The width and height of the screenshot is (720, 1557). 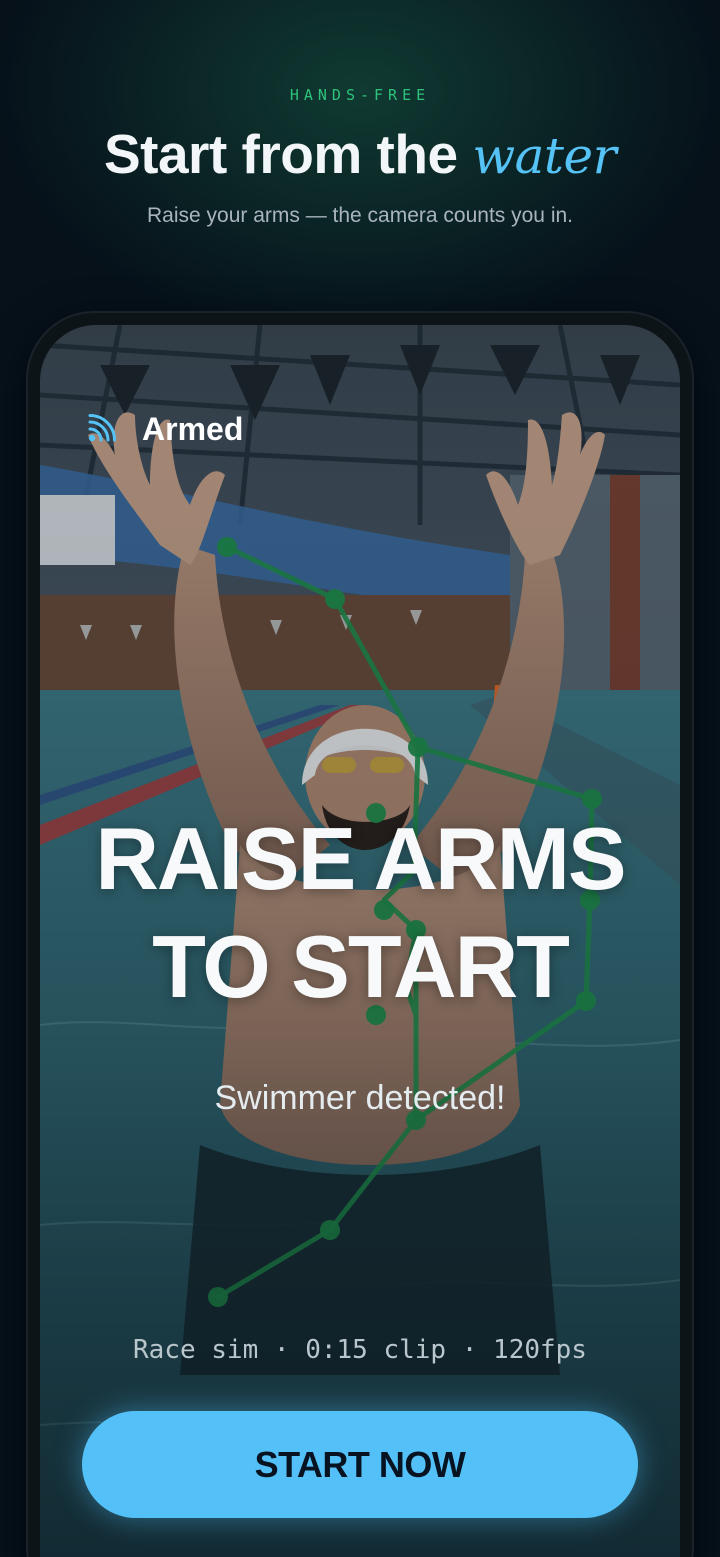 I want to click on prompt-line-1: RAISE ARMS, so click(x=360, y=858).